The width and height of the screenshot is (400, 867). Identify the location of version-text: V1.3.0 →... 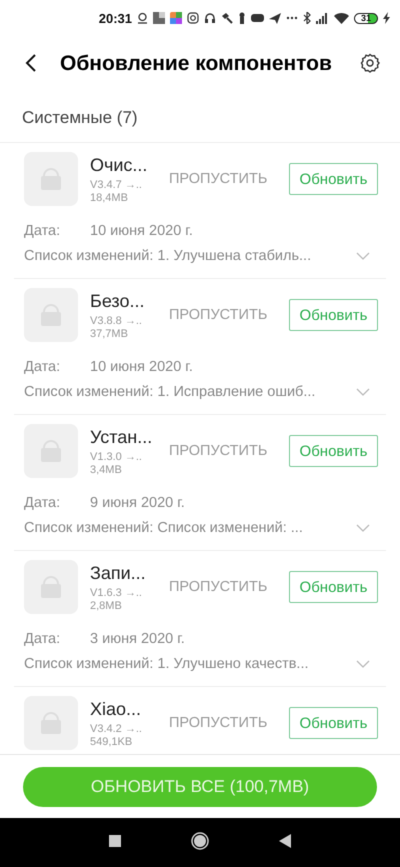
(116, 456).